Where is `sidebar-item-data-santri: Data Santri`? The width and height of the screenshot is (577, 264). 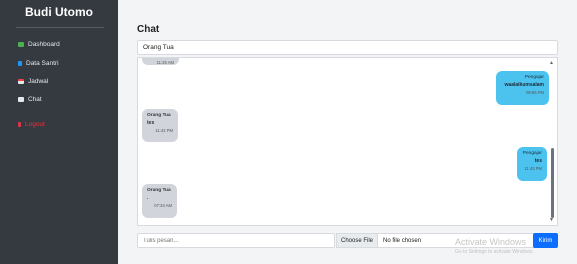
sidebar-item-data-santri: Data Santri is located at coordinates (38, 63).